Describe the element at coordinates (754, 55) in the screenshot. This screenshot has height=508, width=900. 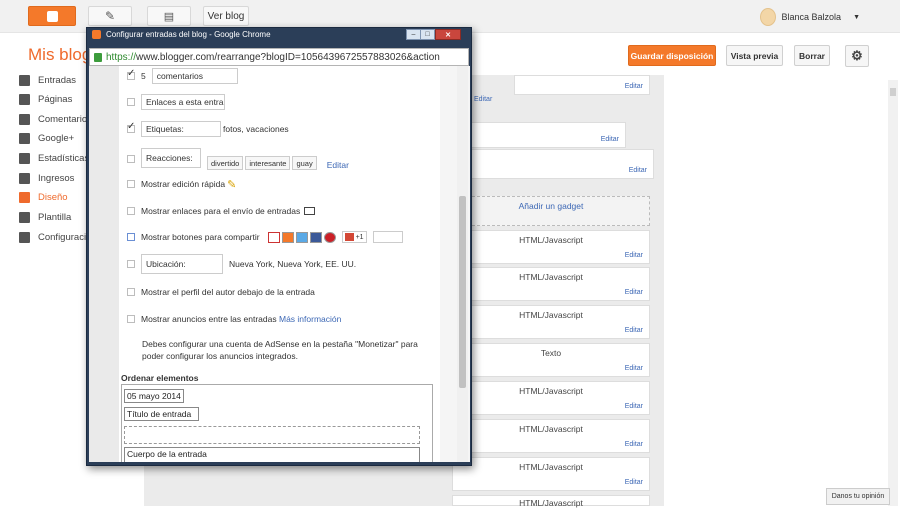
I see `preview-button: Vista previa` at that location.